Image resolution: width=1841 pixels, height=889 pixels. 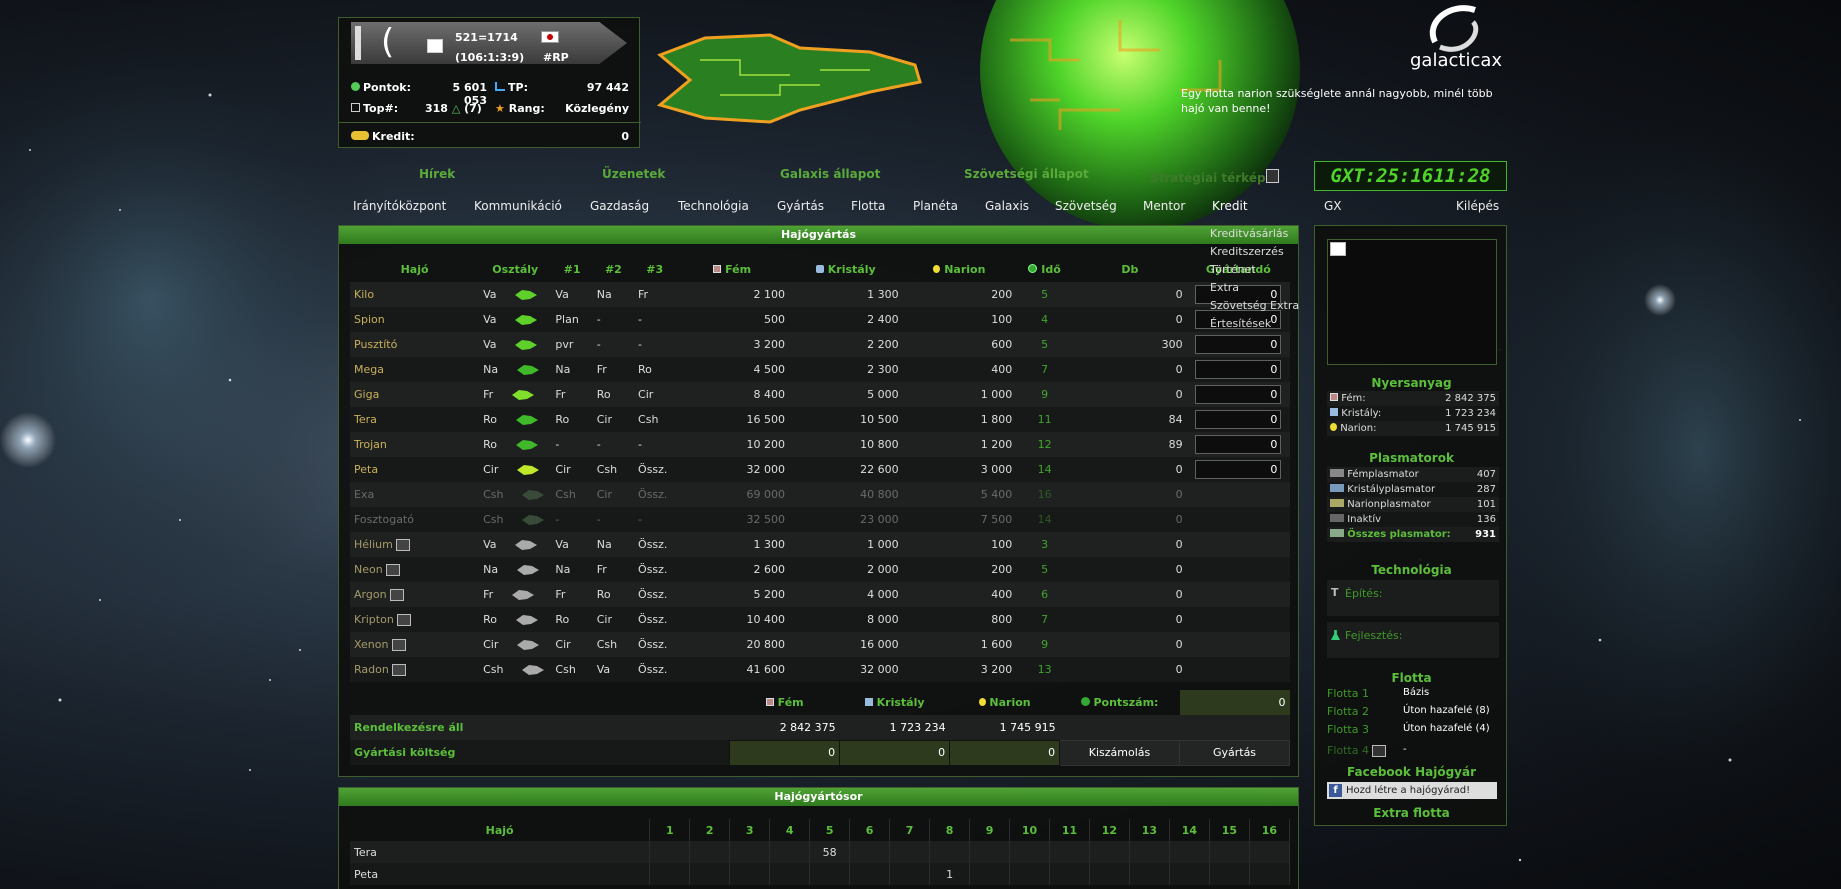 I want to click on credit-value: 0, so click(x=625, y=136).